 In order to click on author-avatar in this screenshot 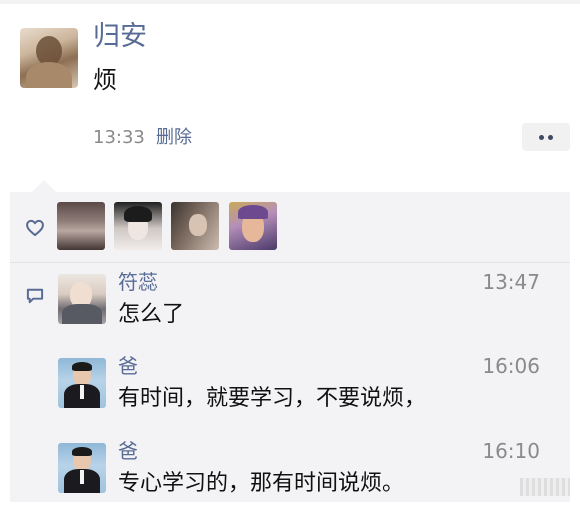, I will do `click(49, 58)`.